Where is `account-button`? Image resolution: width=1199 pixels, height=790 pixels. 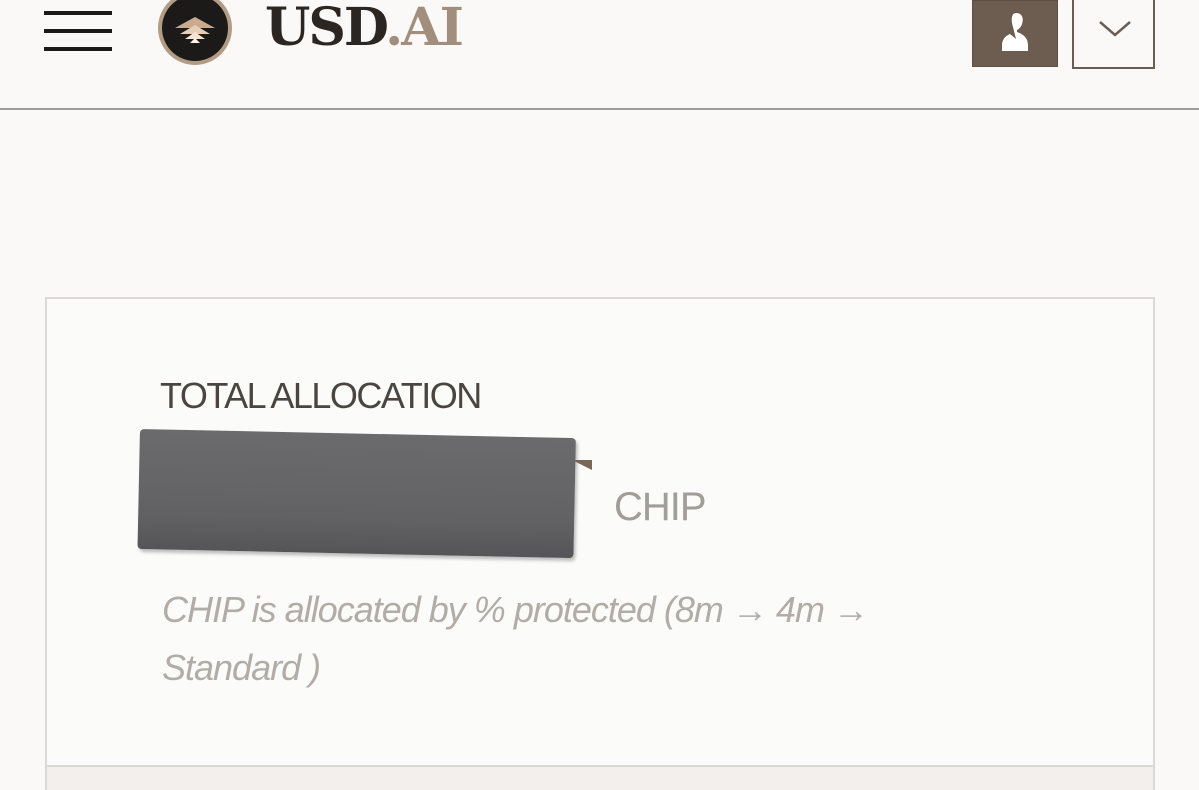 account-button is located at coordinates (1015, 33).